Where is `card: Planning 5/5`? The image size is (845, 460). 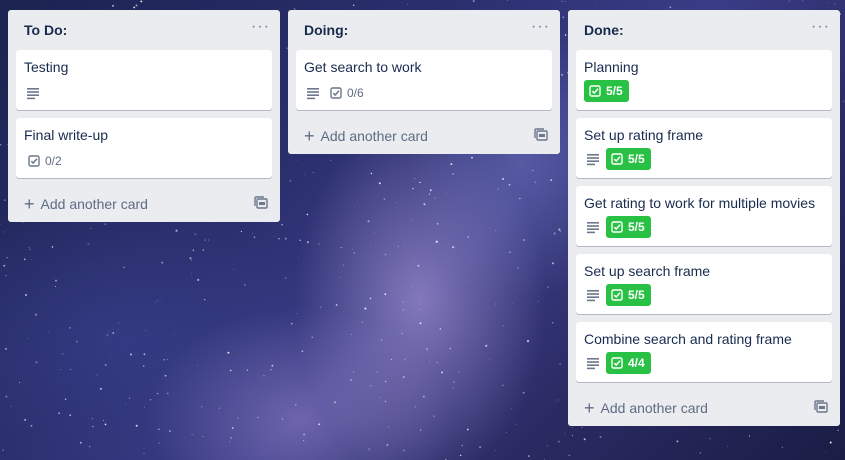
card: Planning 5/5 is located at coordinates (704, 80).